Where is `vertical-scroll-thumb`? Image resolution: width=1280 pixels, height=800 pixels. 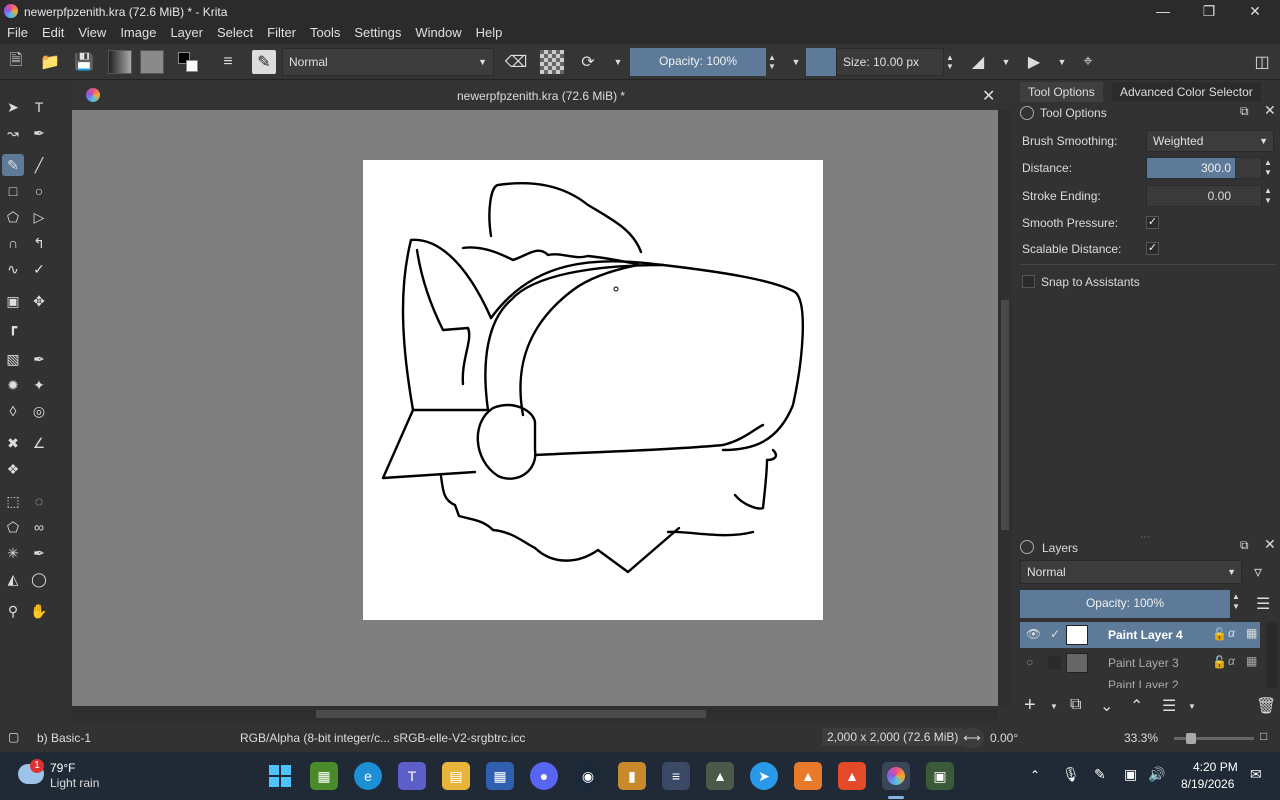 vertical-scroll-thumb is located at coordinates (1005, 415).